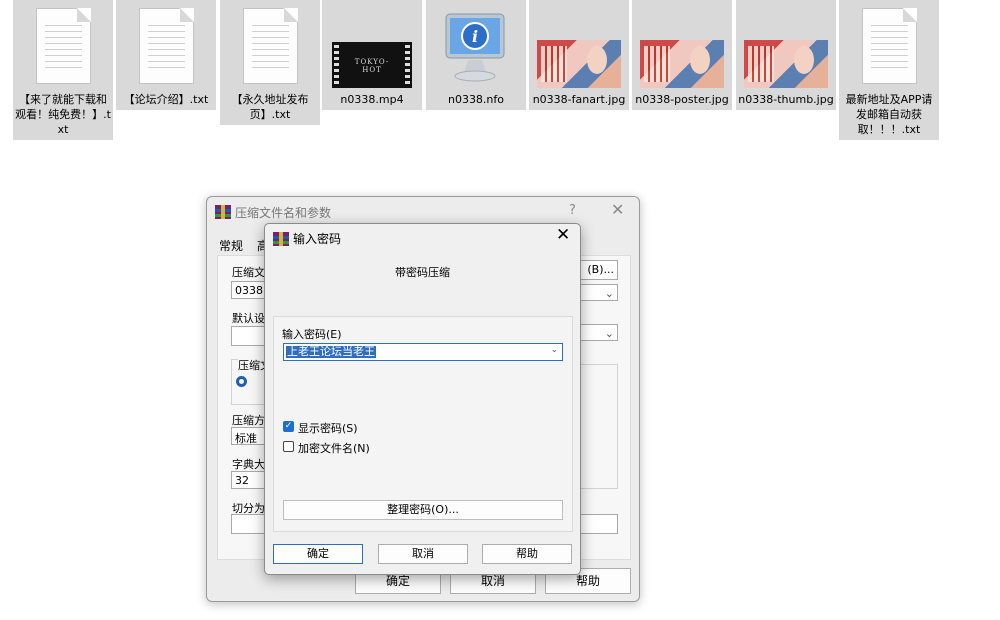  Describe the element at coordinates (334, 448) in the screenshot. I see `encrypt-names-label: 加密文件名(N)` at that location.